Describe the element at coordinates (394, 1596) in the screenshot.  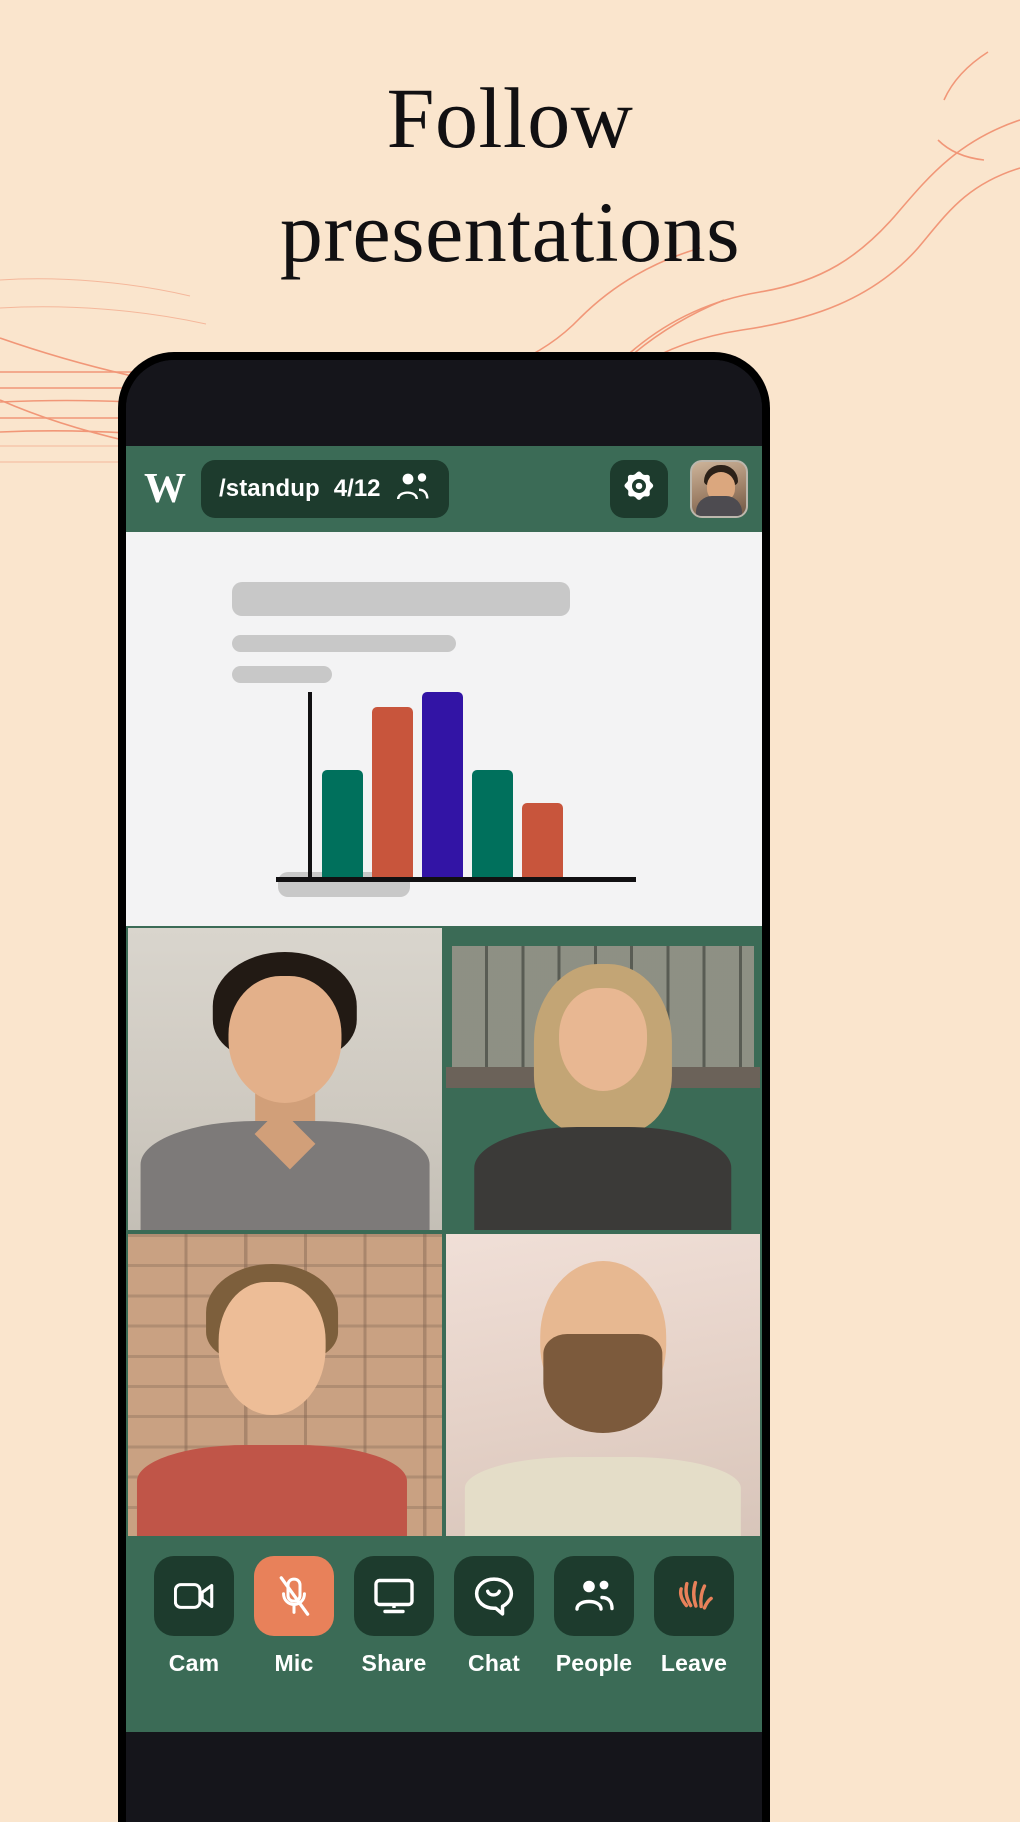
I see `screen-share-icon` at that location.